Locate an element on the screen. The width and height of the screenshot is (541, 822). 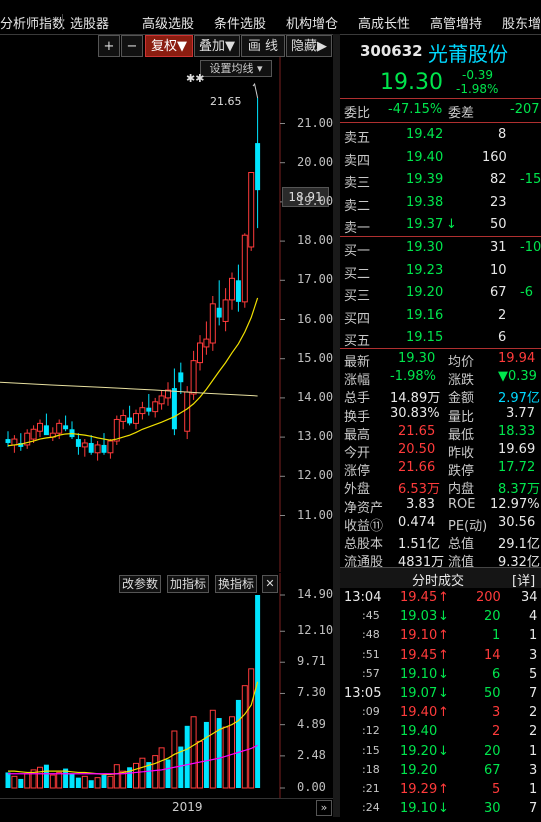
bids-row: 买五 19.15 6 is located at coordinates (440, 338).